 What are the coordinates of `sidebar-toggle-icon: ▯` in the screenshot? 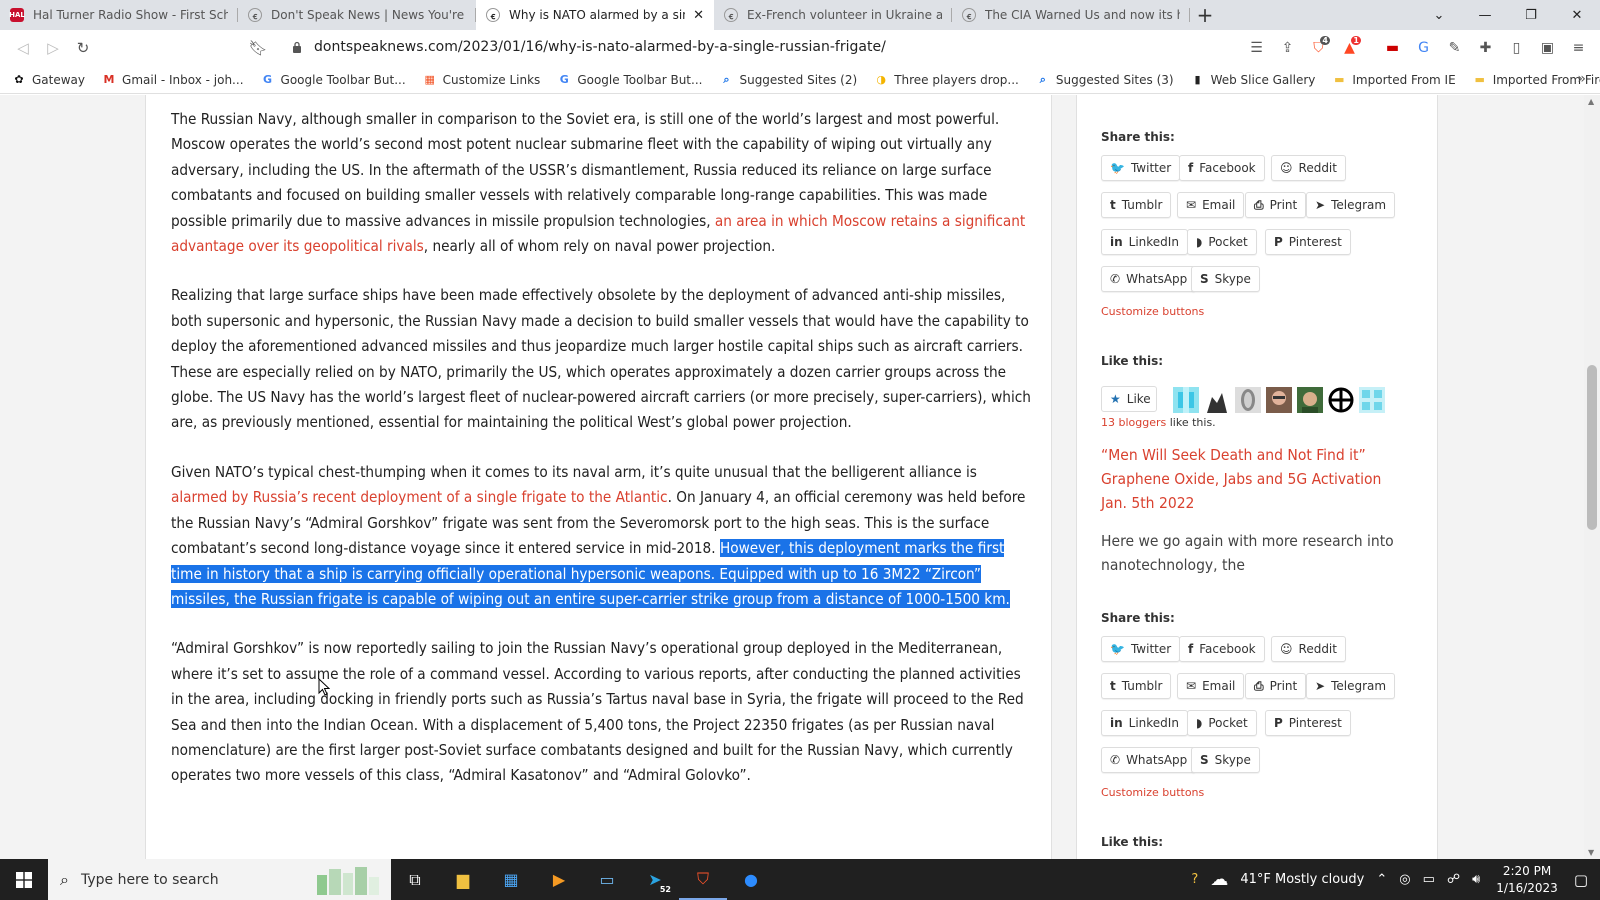 It's located at (1516, 48).